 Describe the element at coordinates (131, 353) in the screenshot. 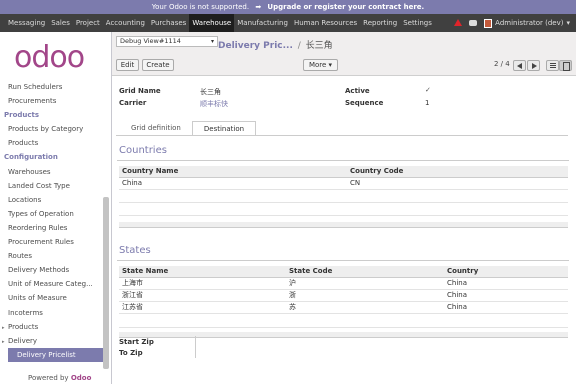

I see `to-zip-label: To Zip` at that location.